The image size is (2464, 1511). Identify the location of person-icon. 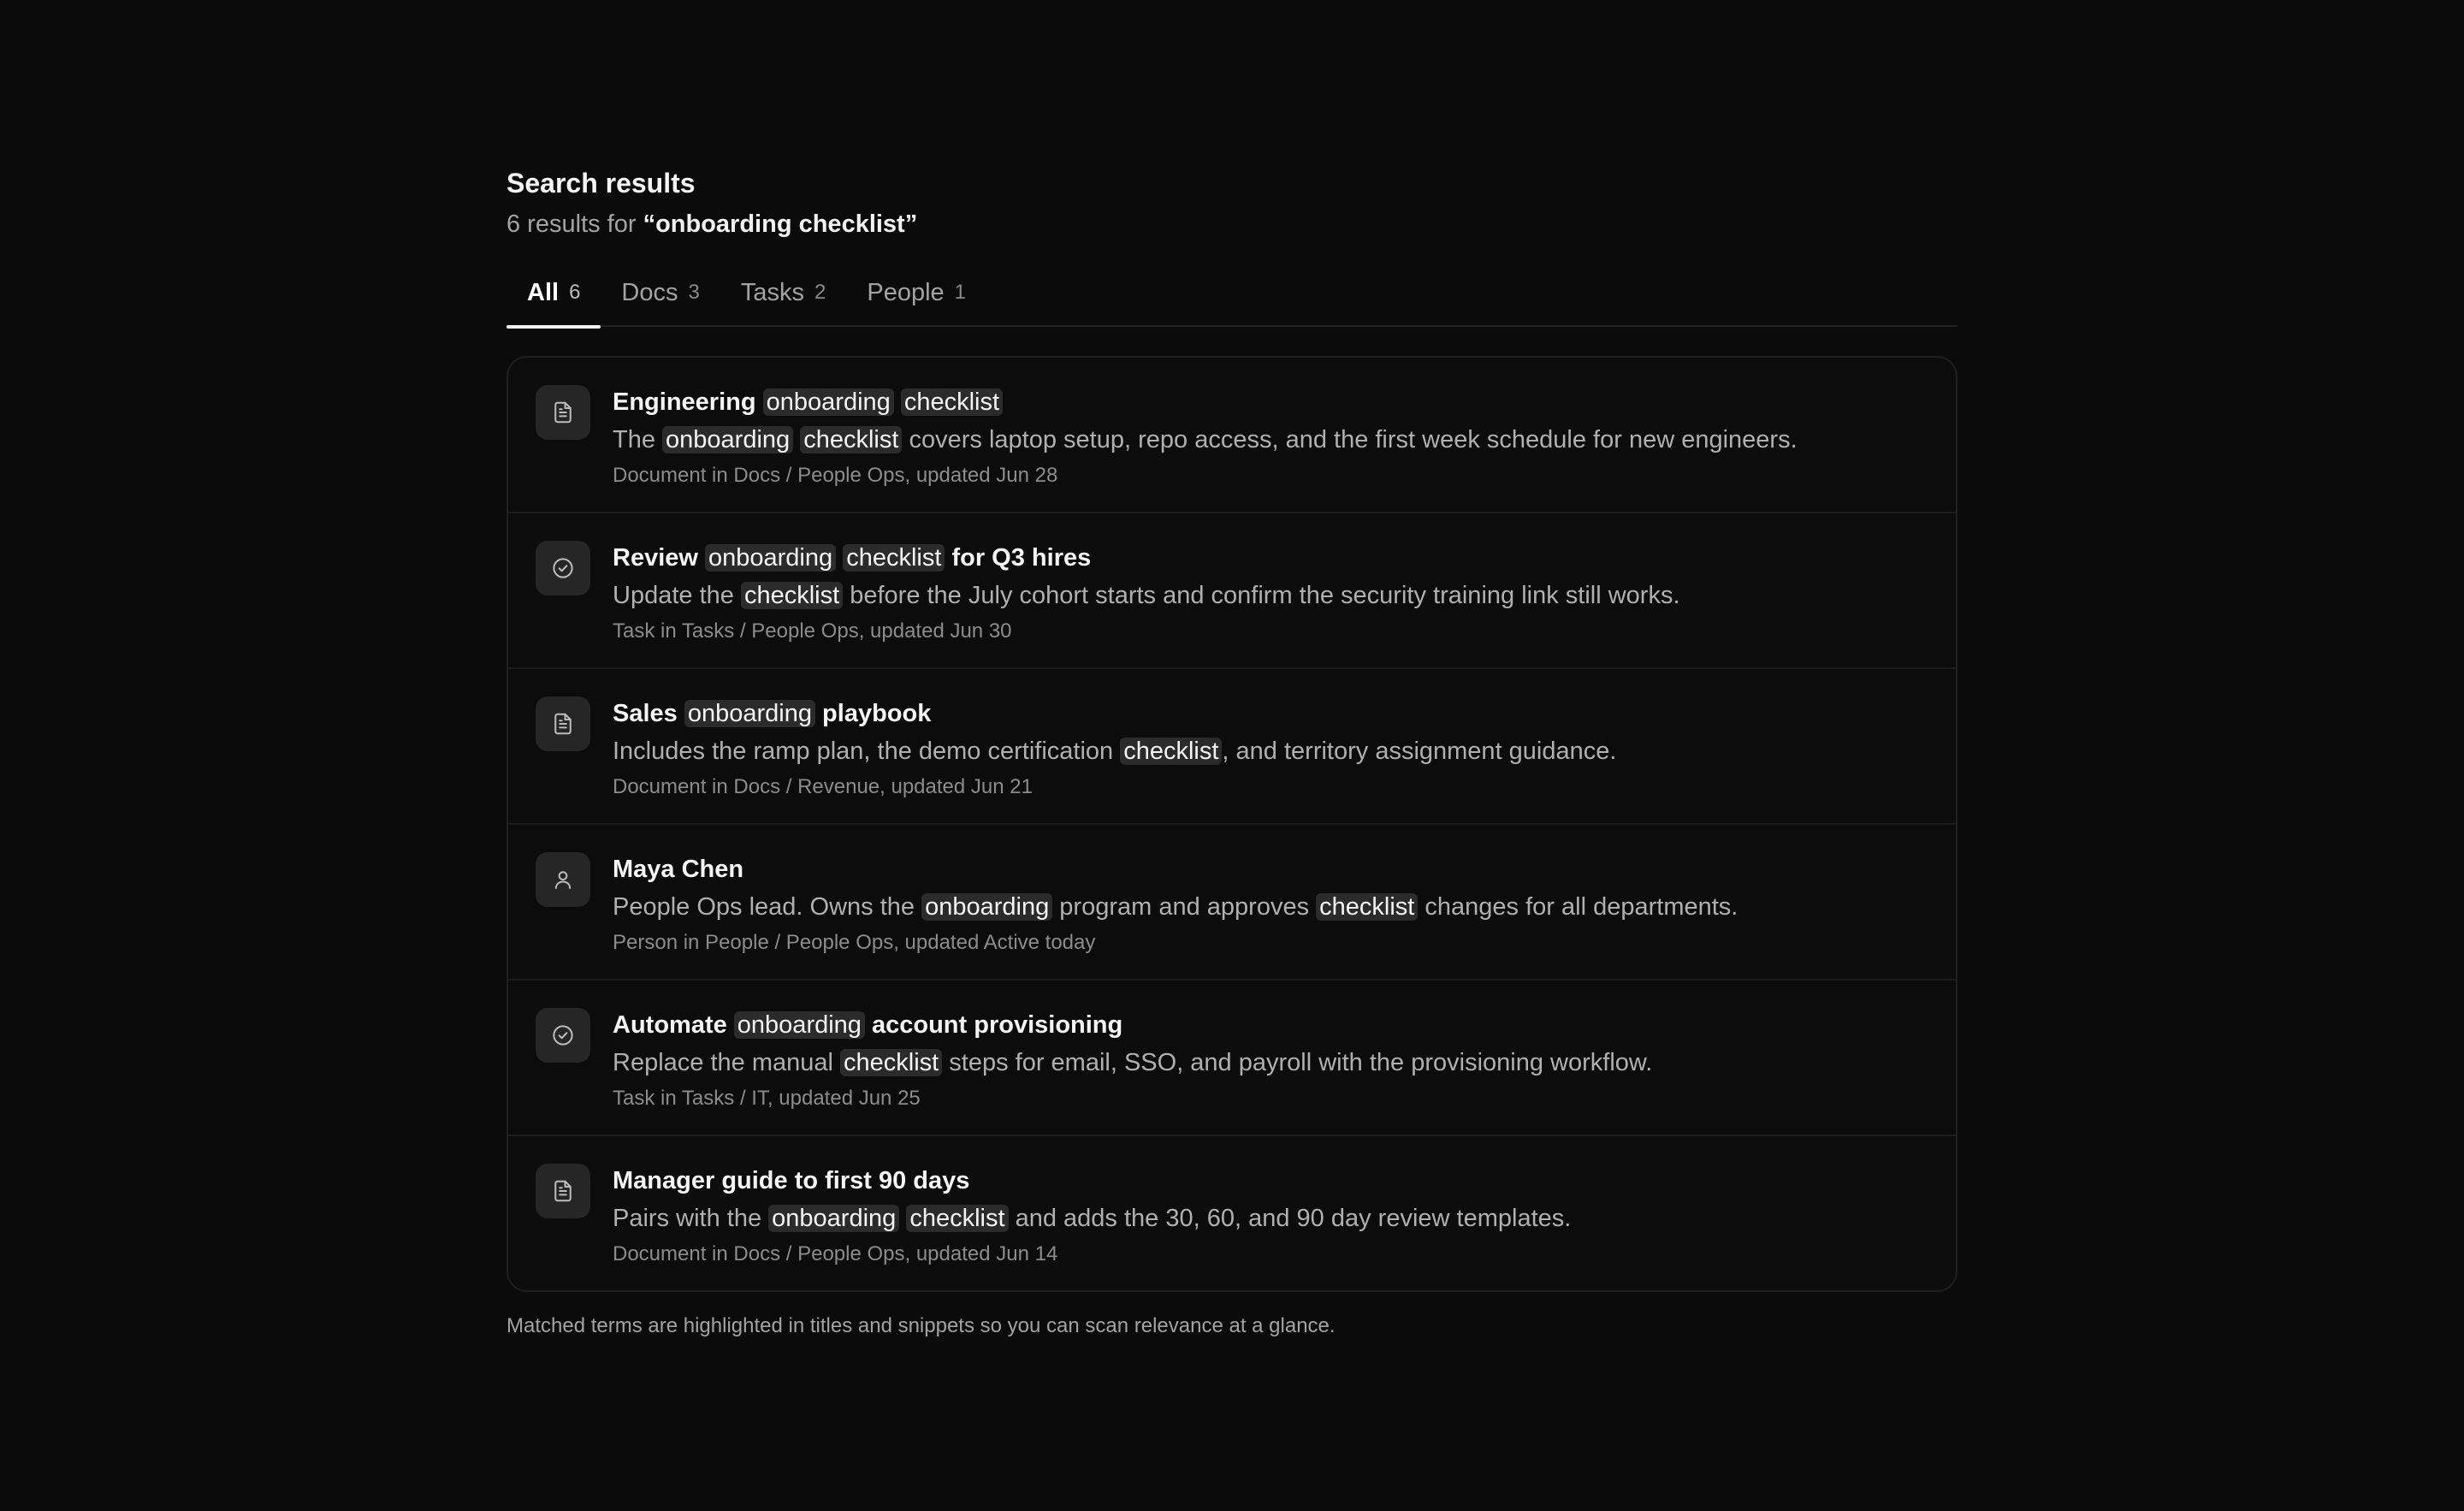
(563, 880).